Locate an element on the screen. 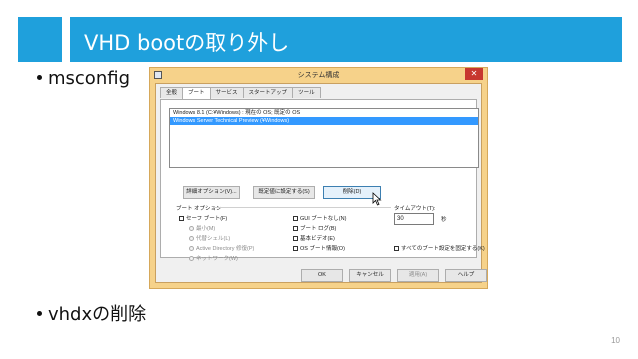  dialog-titlebar: システム構成 ✕ is located at coordinates (318, 75).